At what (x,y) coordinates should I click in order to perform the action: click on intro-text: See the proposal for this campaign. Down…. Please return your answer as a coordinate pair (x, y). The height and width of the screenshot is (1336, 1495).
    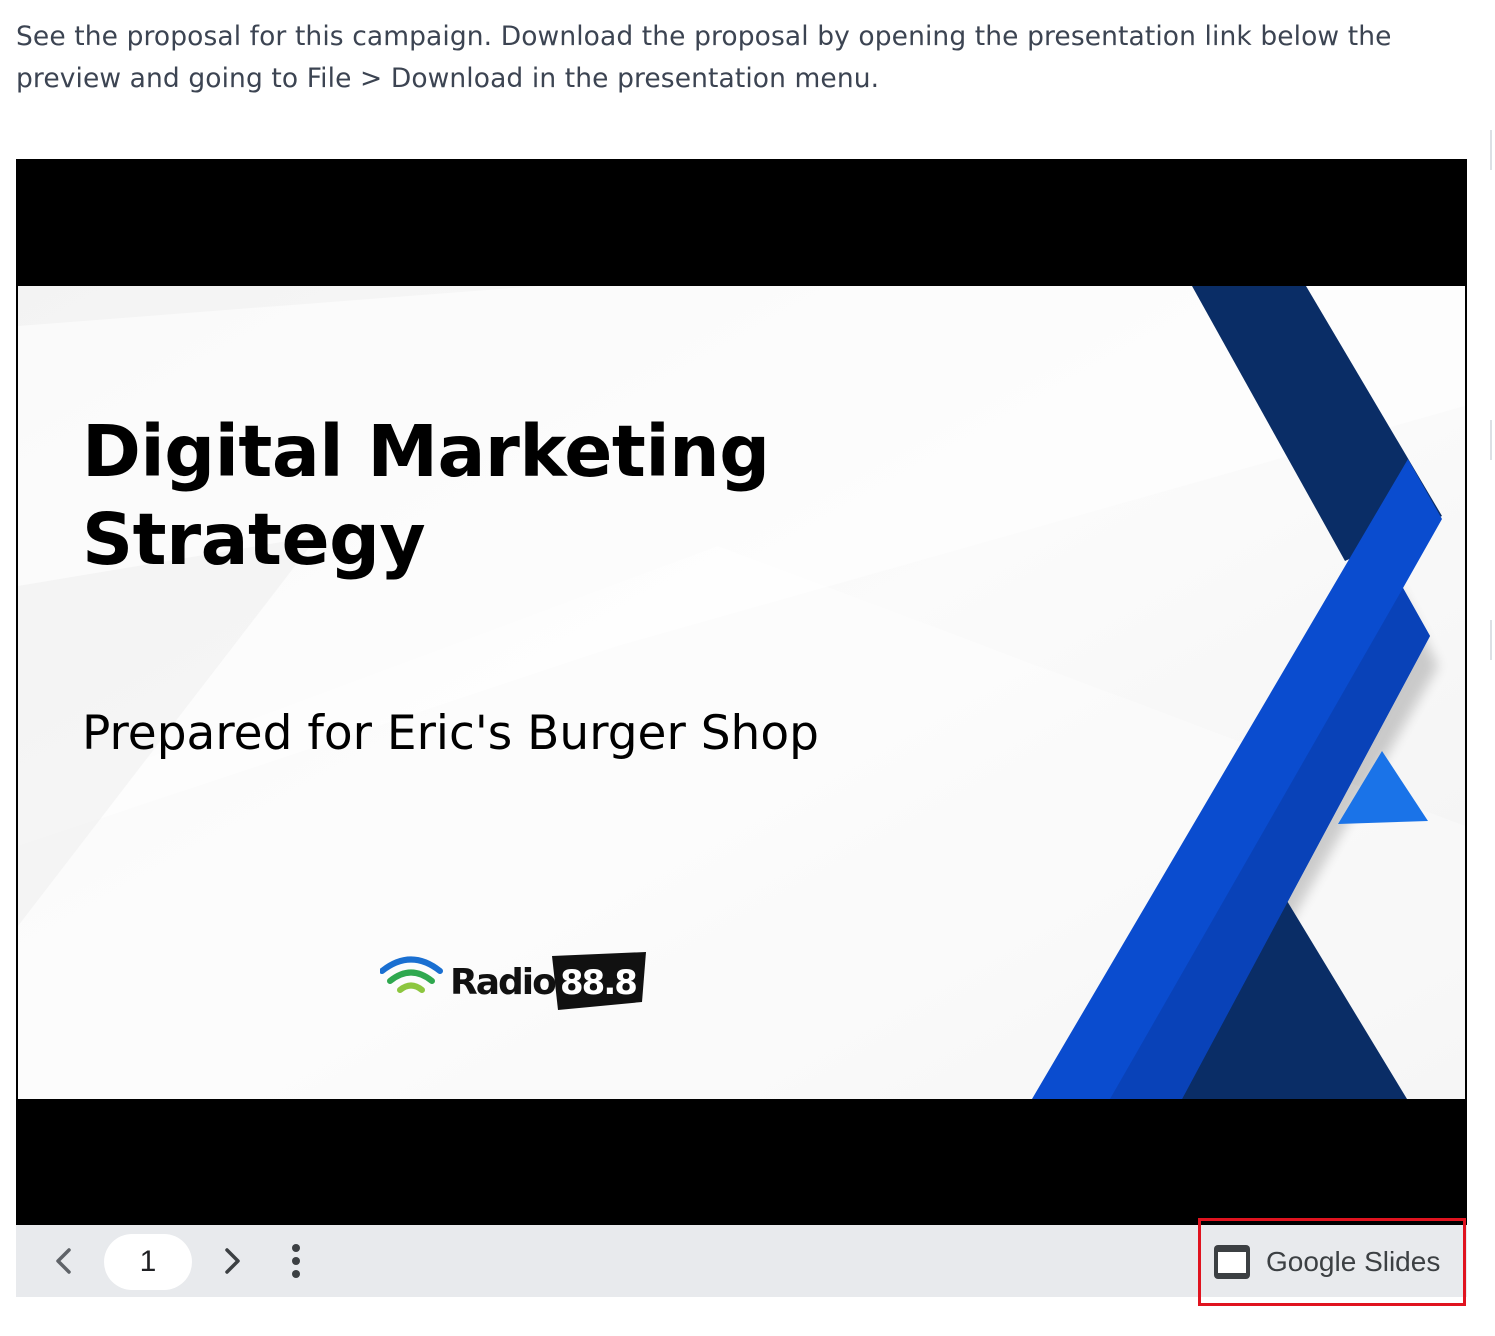
    Looking at the image, I should click on (704, 57).